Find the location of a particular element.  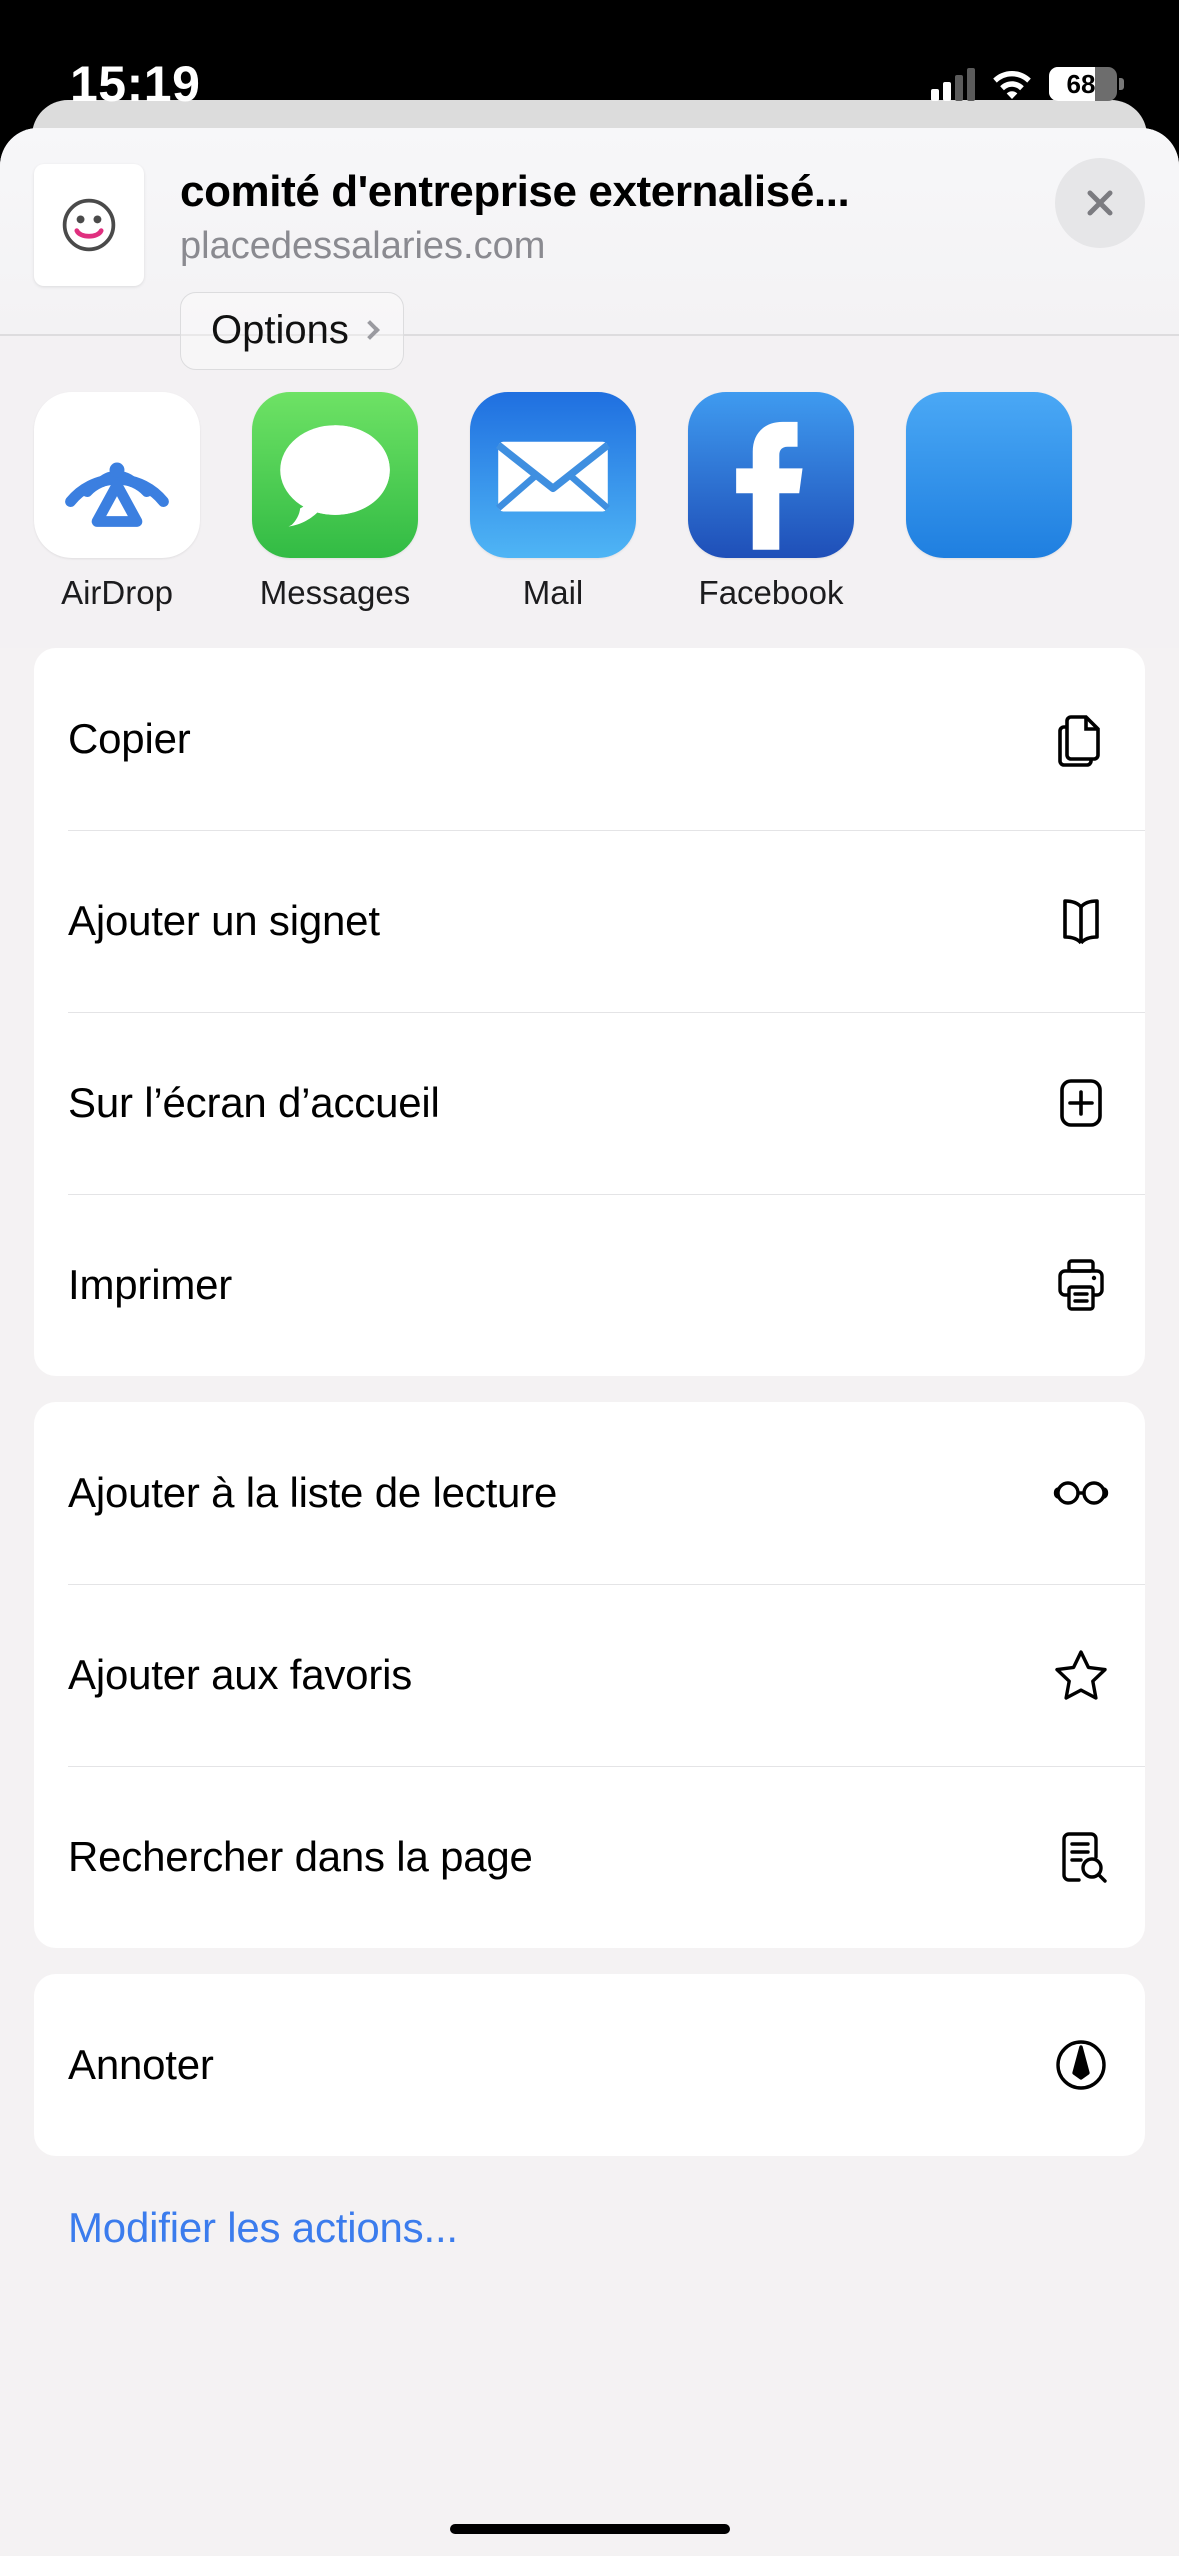

share-targets-row: AirDrop Messages Mail Facebook is located at coordinates (589, 501).